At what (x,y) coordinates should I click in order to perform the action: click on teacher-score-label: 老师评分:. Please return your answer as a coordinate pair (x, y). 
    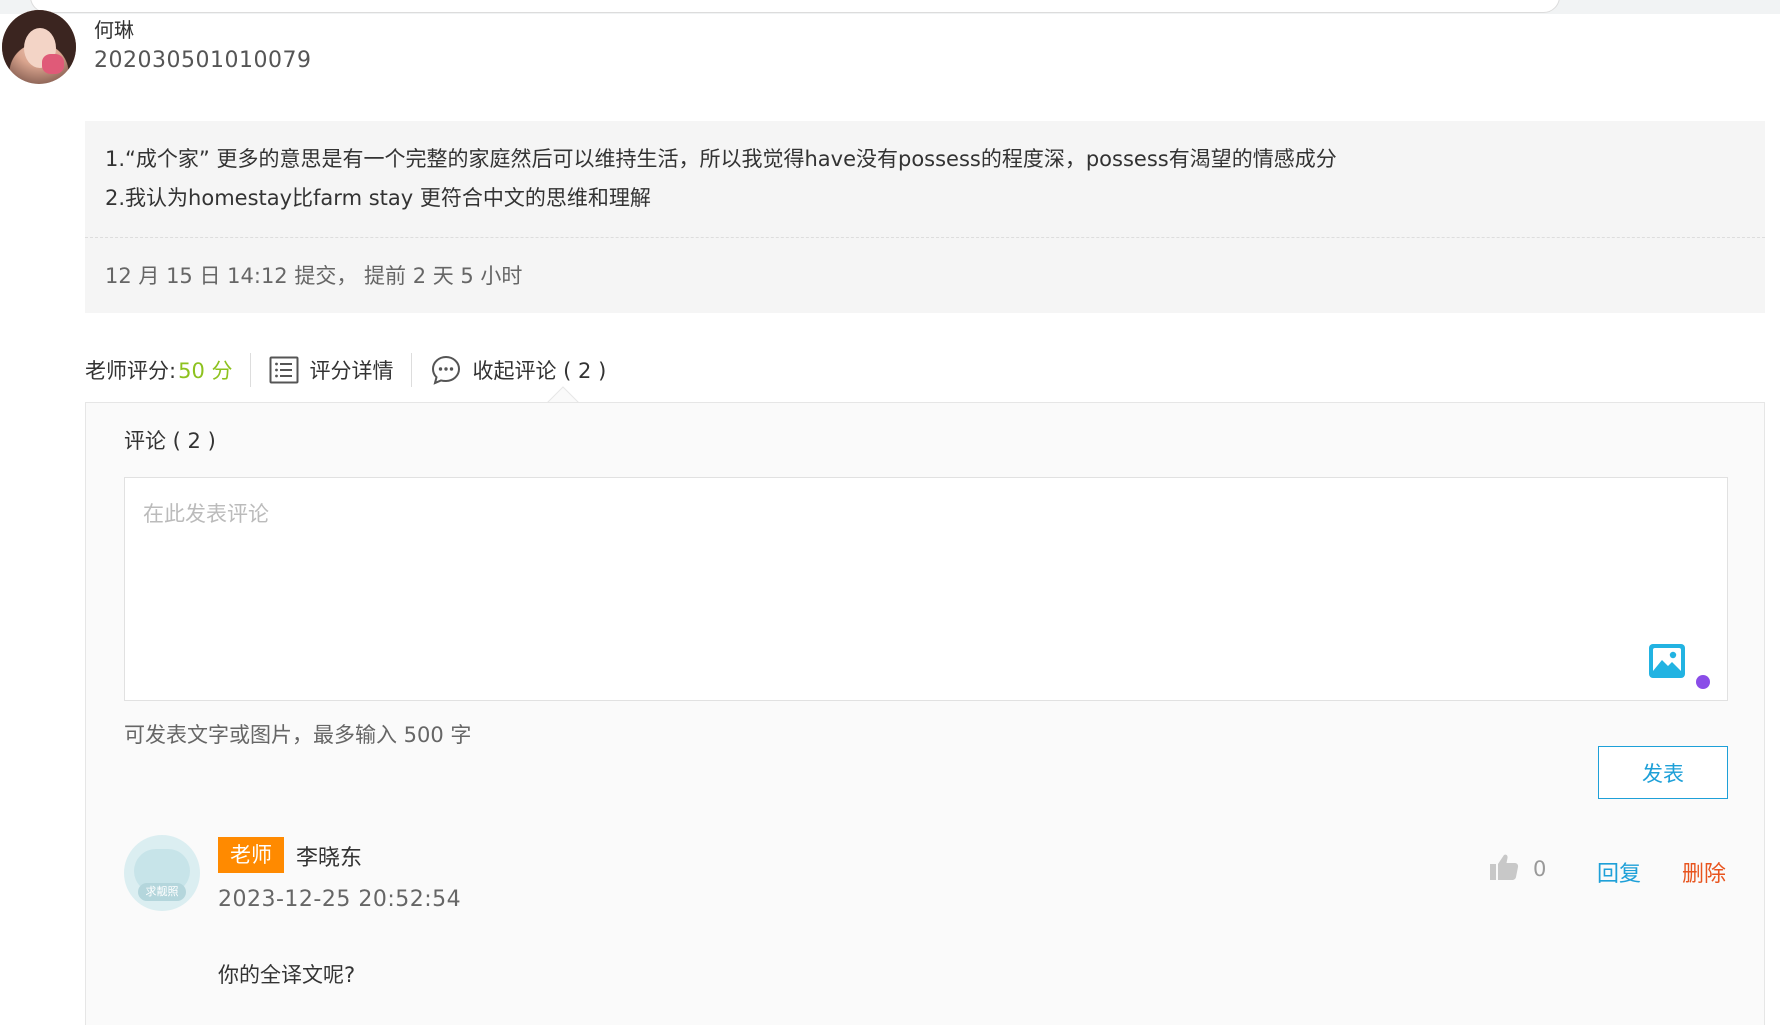
    Looking at the image, I should click on (131, 371).